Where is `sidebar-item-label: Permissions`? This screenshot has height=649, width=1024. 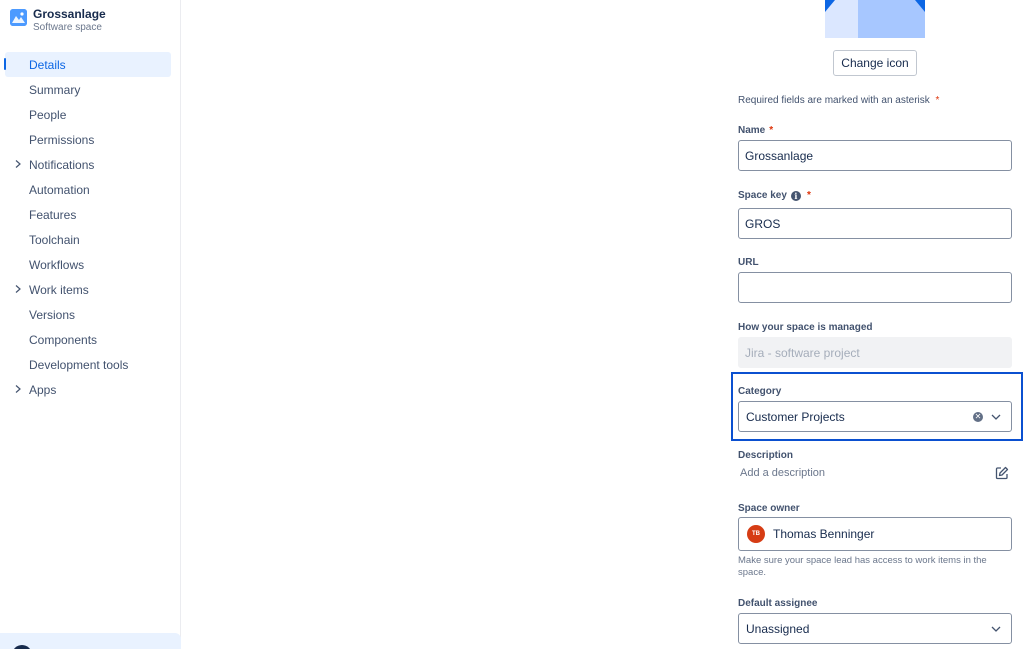
sidebar-item-label: Permissions is located at coordinates (62, 139).